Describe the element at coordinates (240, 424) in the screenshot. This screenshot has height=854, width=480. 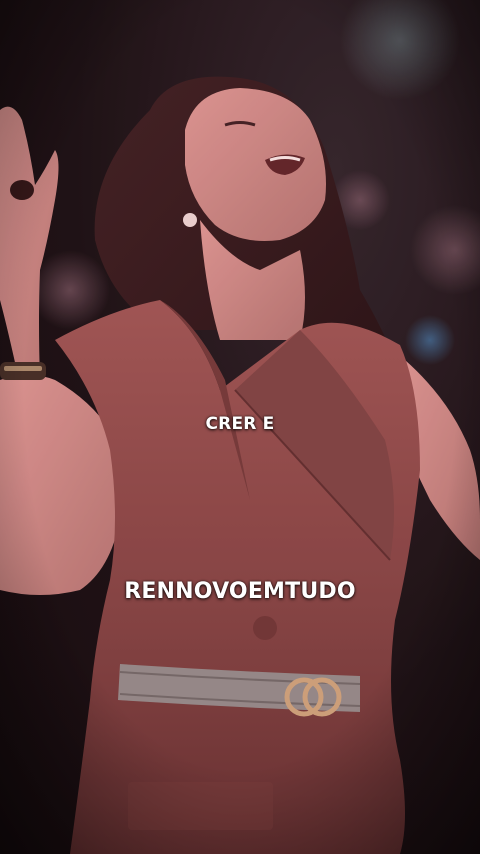
I see `caption-line-1: CRER E` at that location.